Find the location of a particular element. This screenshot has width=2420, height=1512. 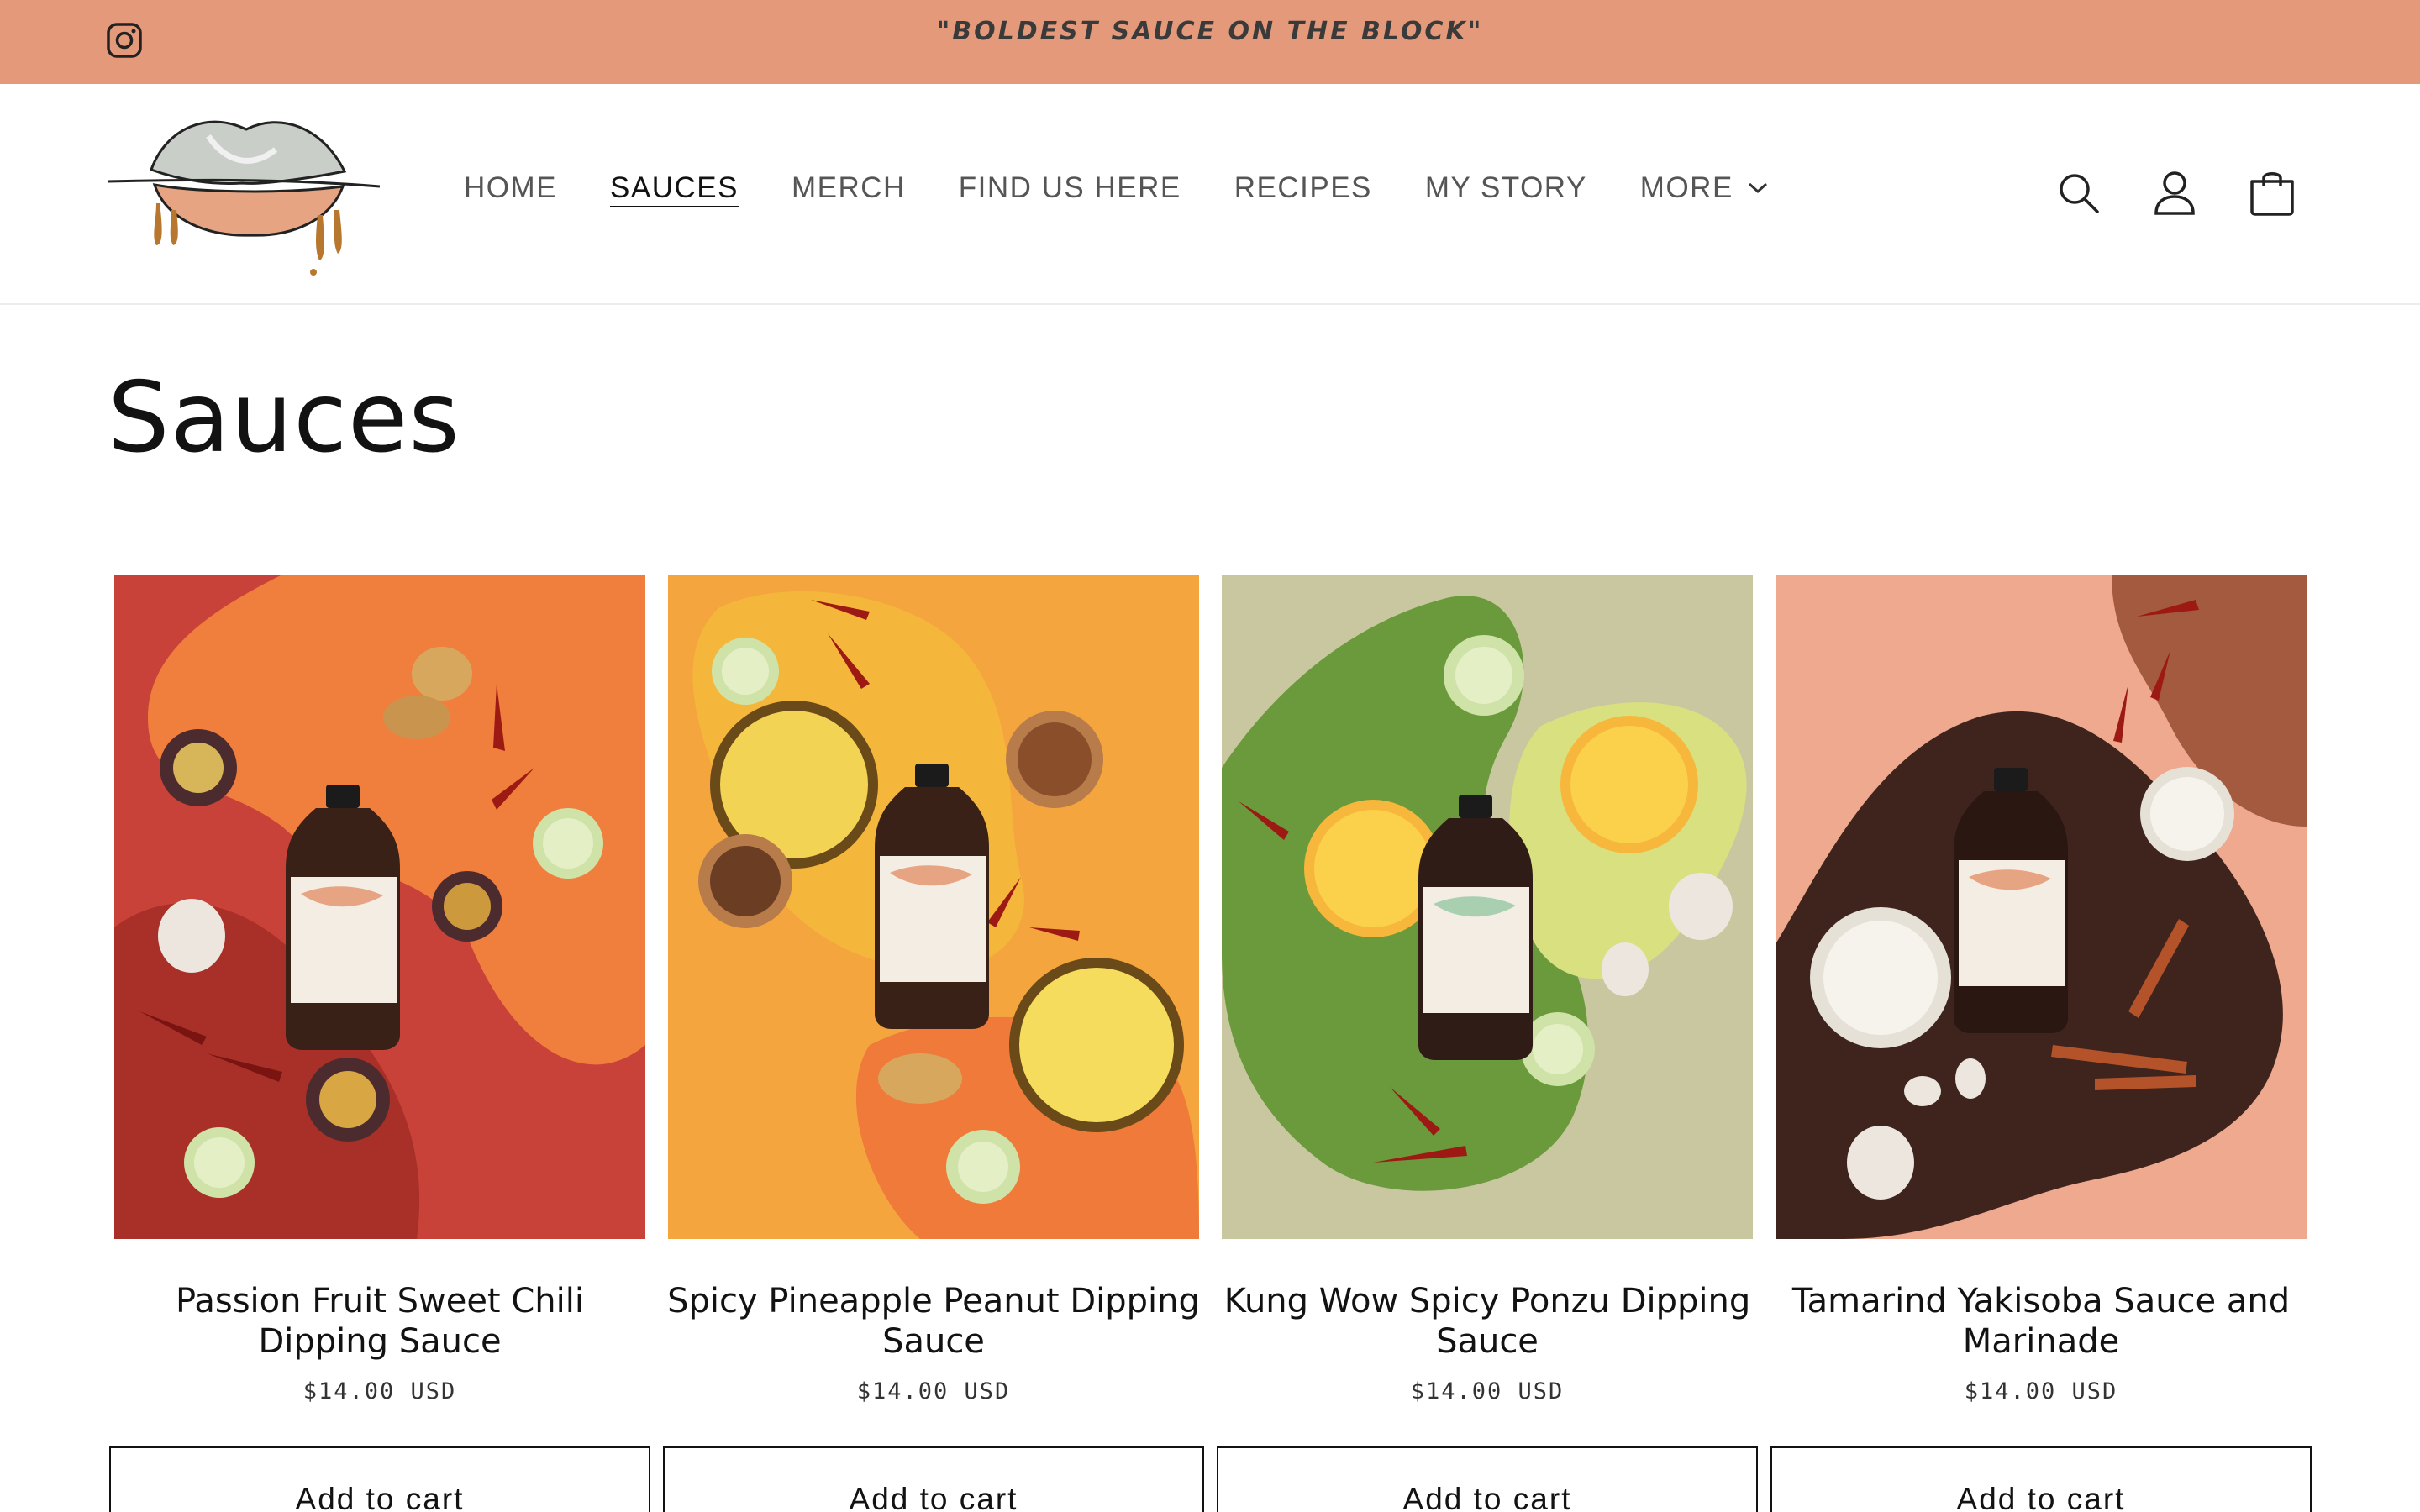

nav-find-us-here: FIND US HERE is located at coordinates (1070, 188).